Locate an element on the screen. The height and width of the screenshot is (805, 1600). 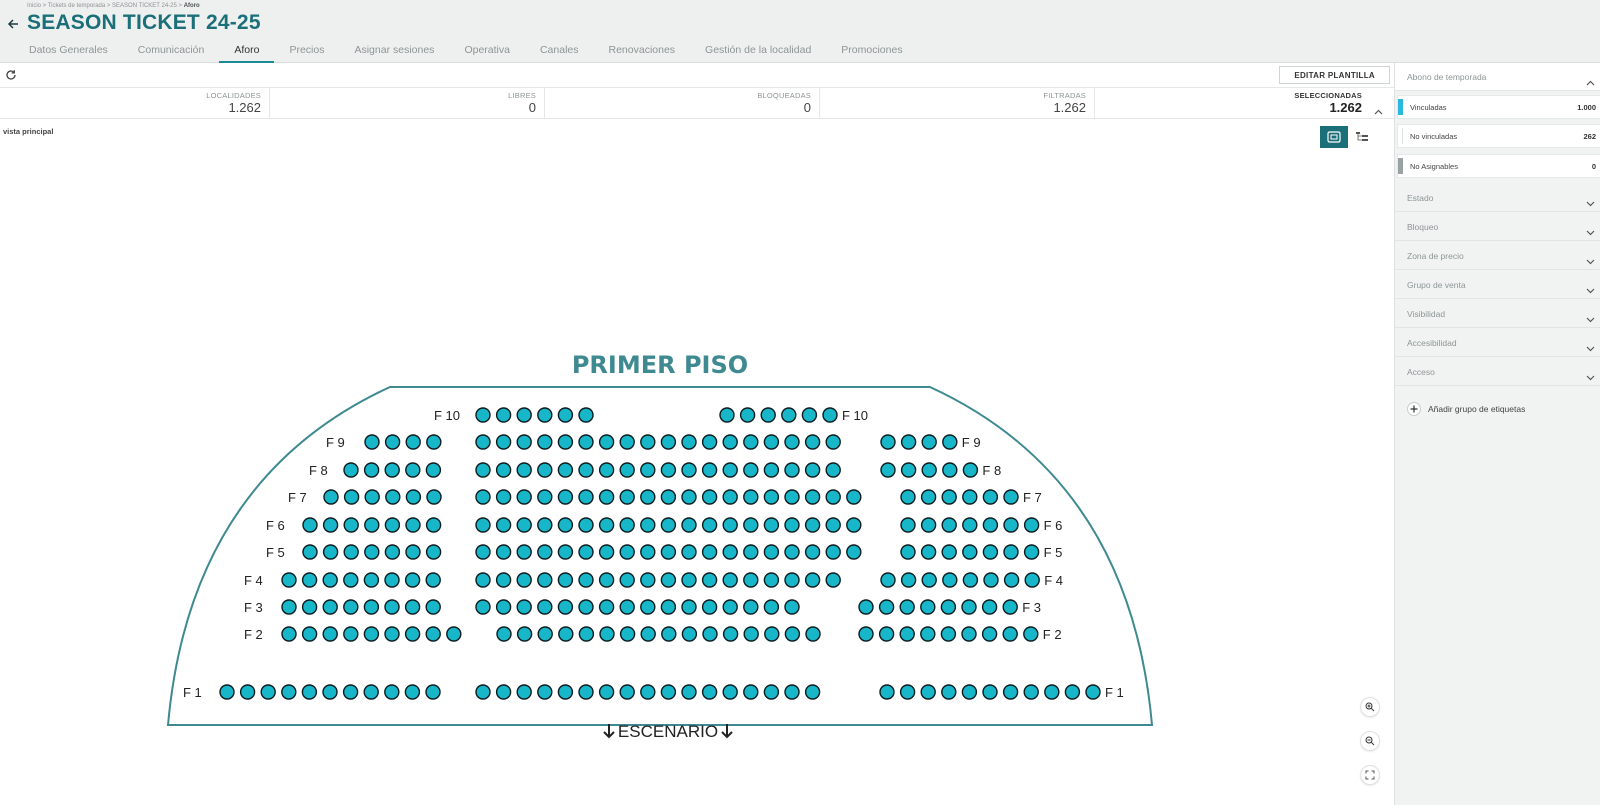
tab-aforo: Aforo is located at coordinates (247, 51).